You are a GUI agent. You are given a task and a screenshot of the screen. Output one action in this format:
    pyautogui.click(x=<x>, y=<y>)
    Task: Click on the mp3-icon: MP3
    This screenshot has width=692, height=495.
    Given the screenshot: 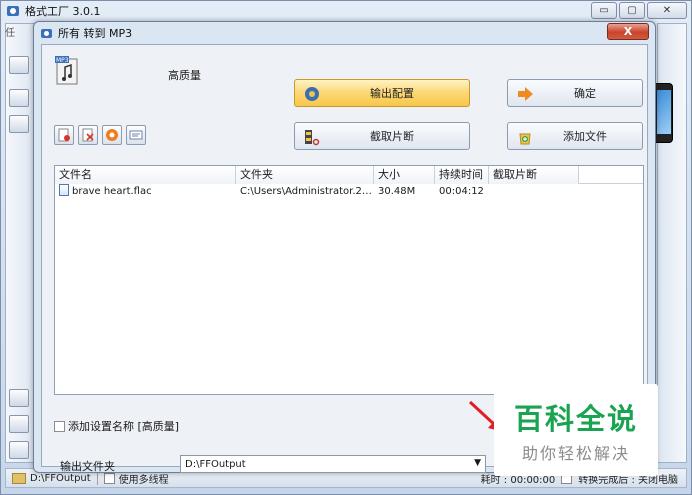 What is the action you would take?
    pyautogui.click(x=66, y=70)
    